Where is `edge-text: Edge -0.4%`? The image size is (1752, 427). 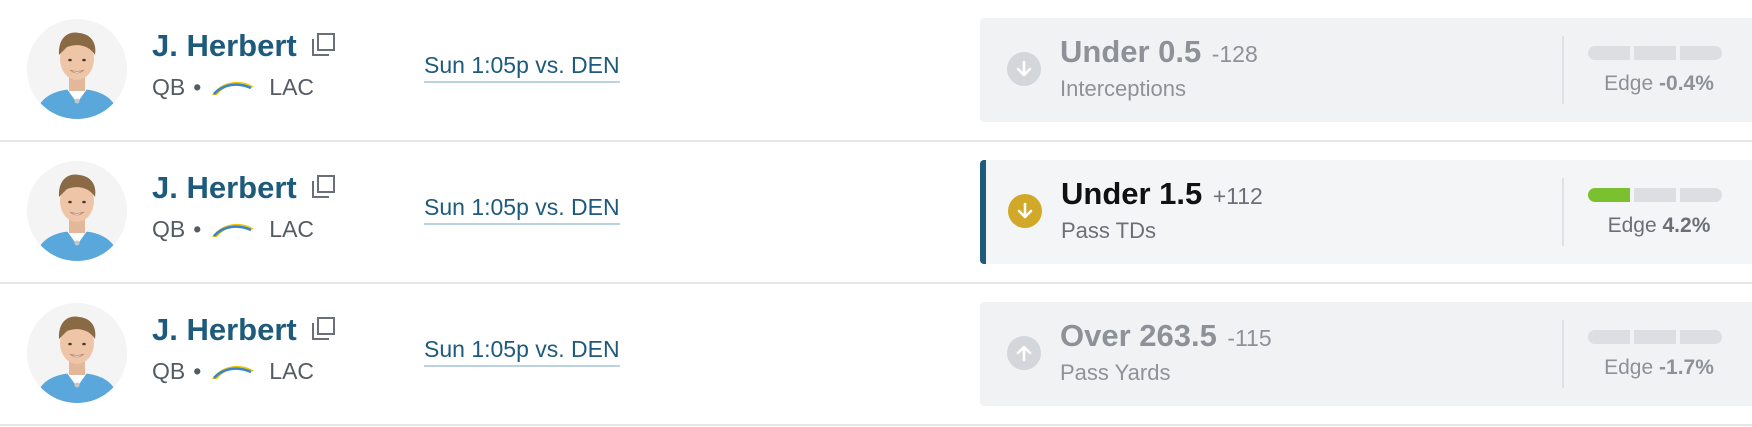
edge-text: Edge -0.4% is located at coordinates (1659, 84).